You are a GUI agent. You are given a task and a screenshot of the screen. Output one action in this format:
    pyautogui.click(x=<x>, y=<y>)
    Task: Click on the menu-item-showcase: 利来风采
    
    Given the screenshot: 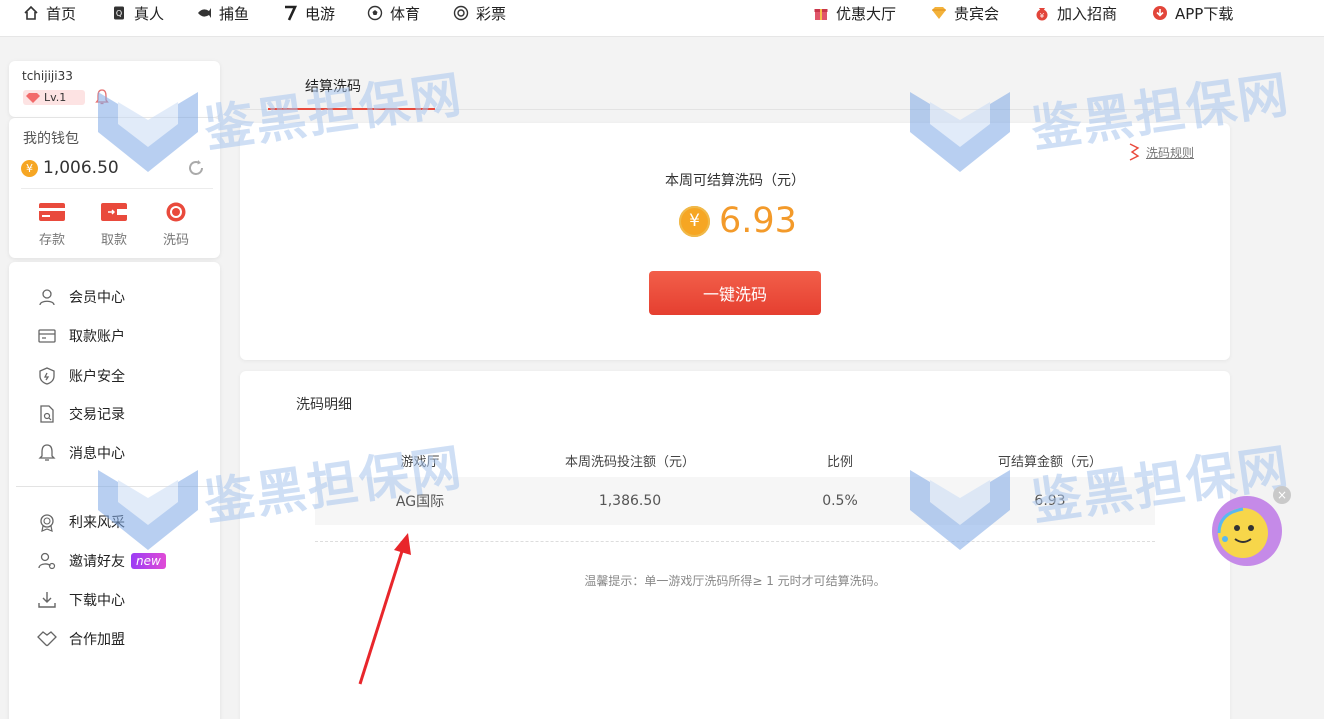 What is the action you would take?
    pyautogui.click(x=81, y=522)
    